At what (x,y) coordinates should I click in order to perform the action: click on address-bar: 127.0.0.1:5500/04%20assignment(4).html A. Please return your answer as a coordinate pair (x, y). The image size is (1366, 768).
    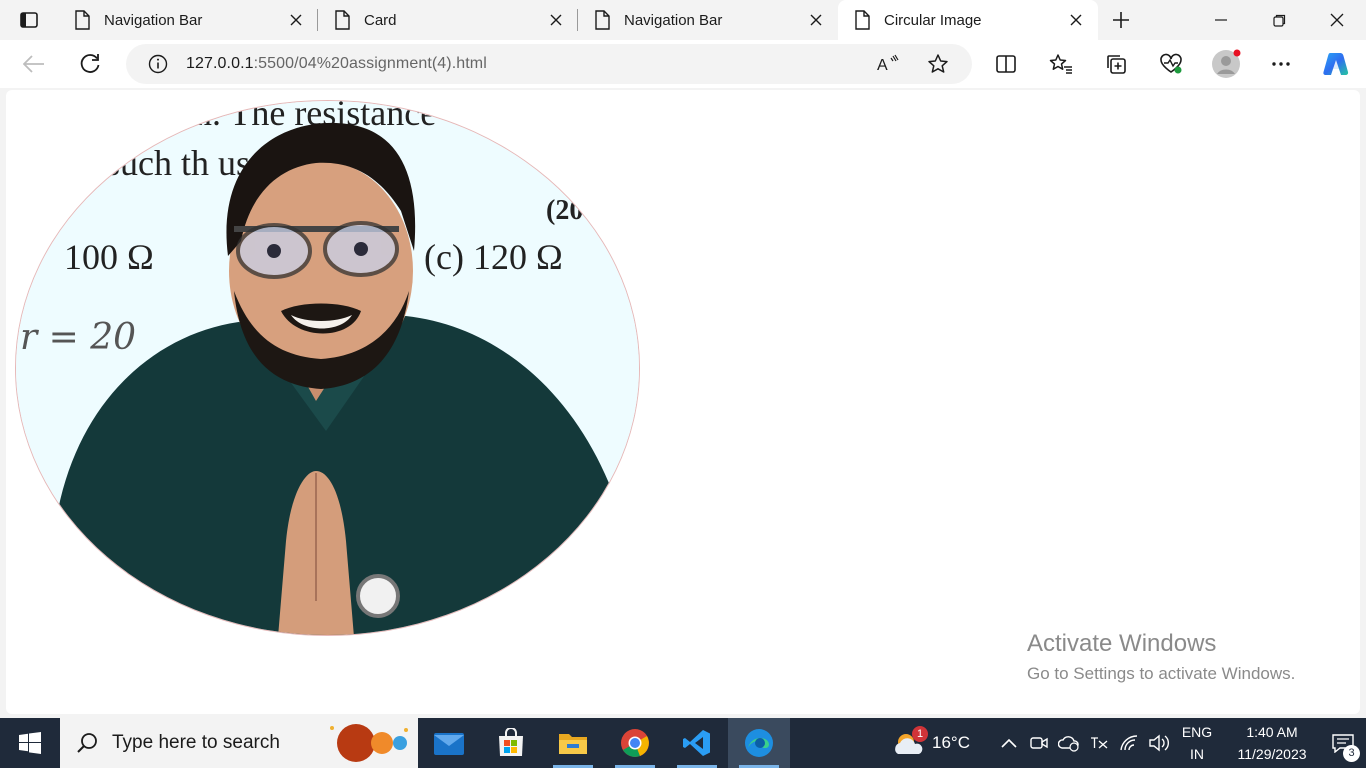
    Looking at the image, I should click on (549, 64).